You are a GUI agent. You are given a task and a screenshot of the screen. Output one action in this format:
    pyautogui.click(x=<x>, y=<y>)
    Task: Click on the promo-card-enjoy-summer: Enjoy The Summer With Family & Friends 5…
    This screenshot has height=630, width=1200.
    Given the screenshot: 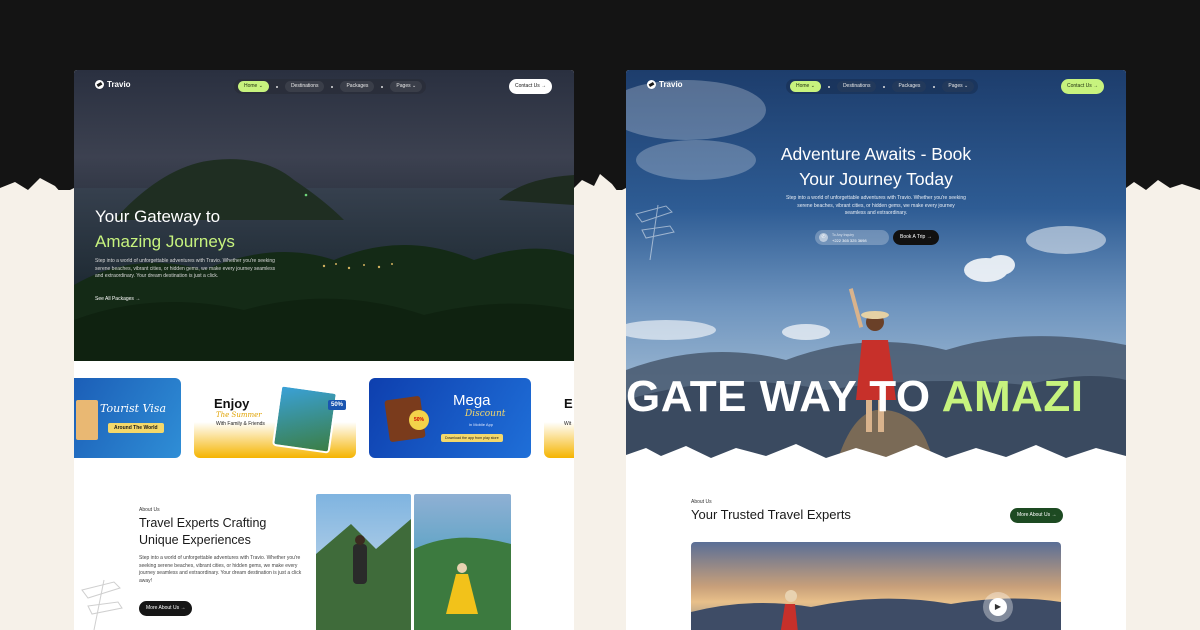 What is the action you would take?
    pyautogui.click(x=275, y=418)
    